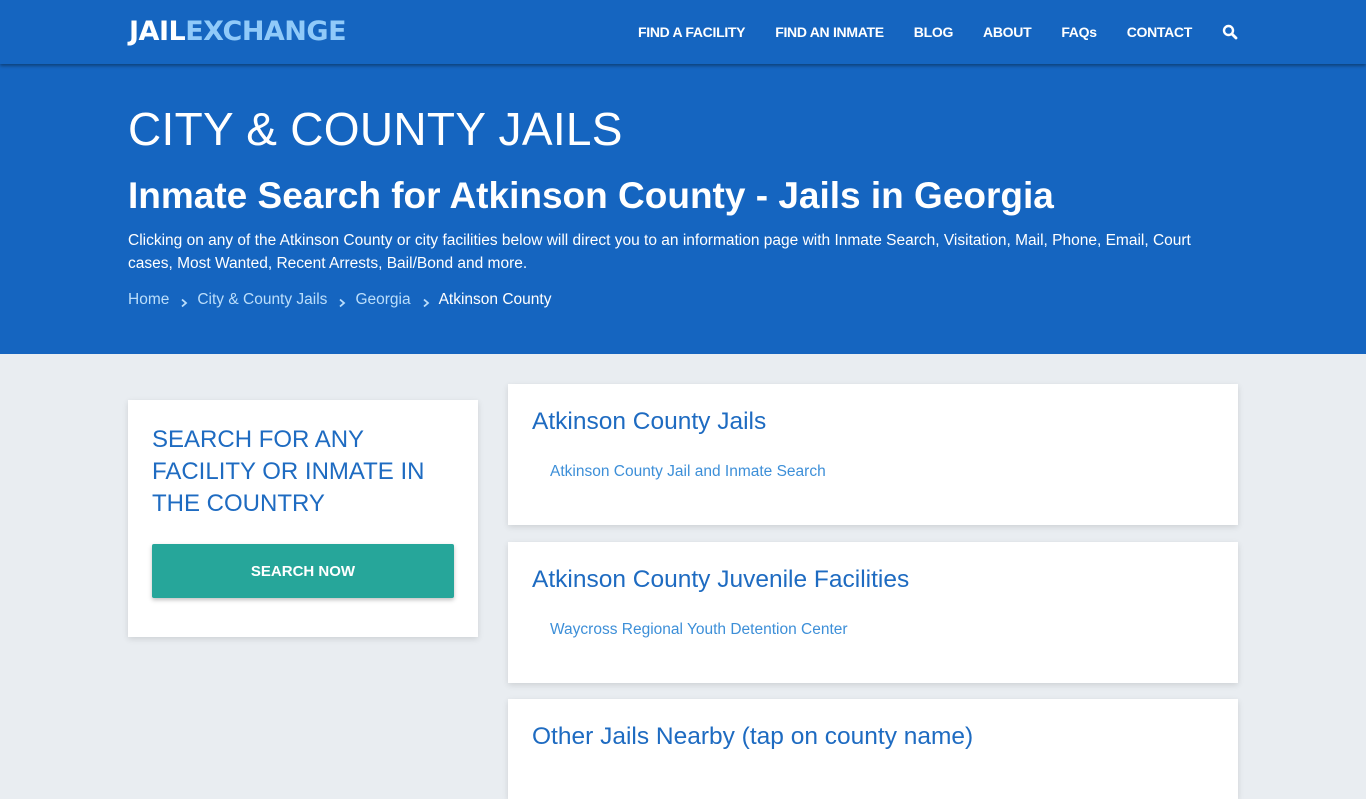 The image size is (1366, 799). Describe the element at coordinates (1230, 32) in the screenshot. I see `search-icon` at that location.